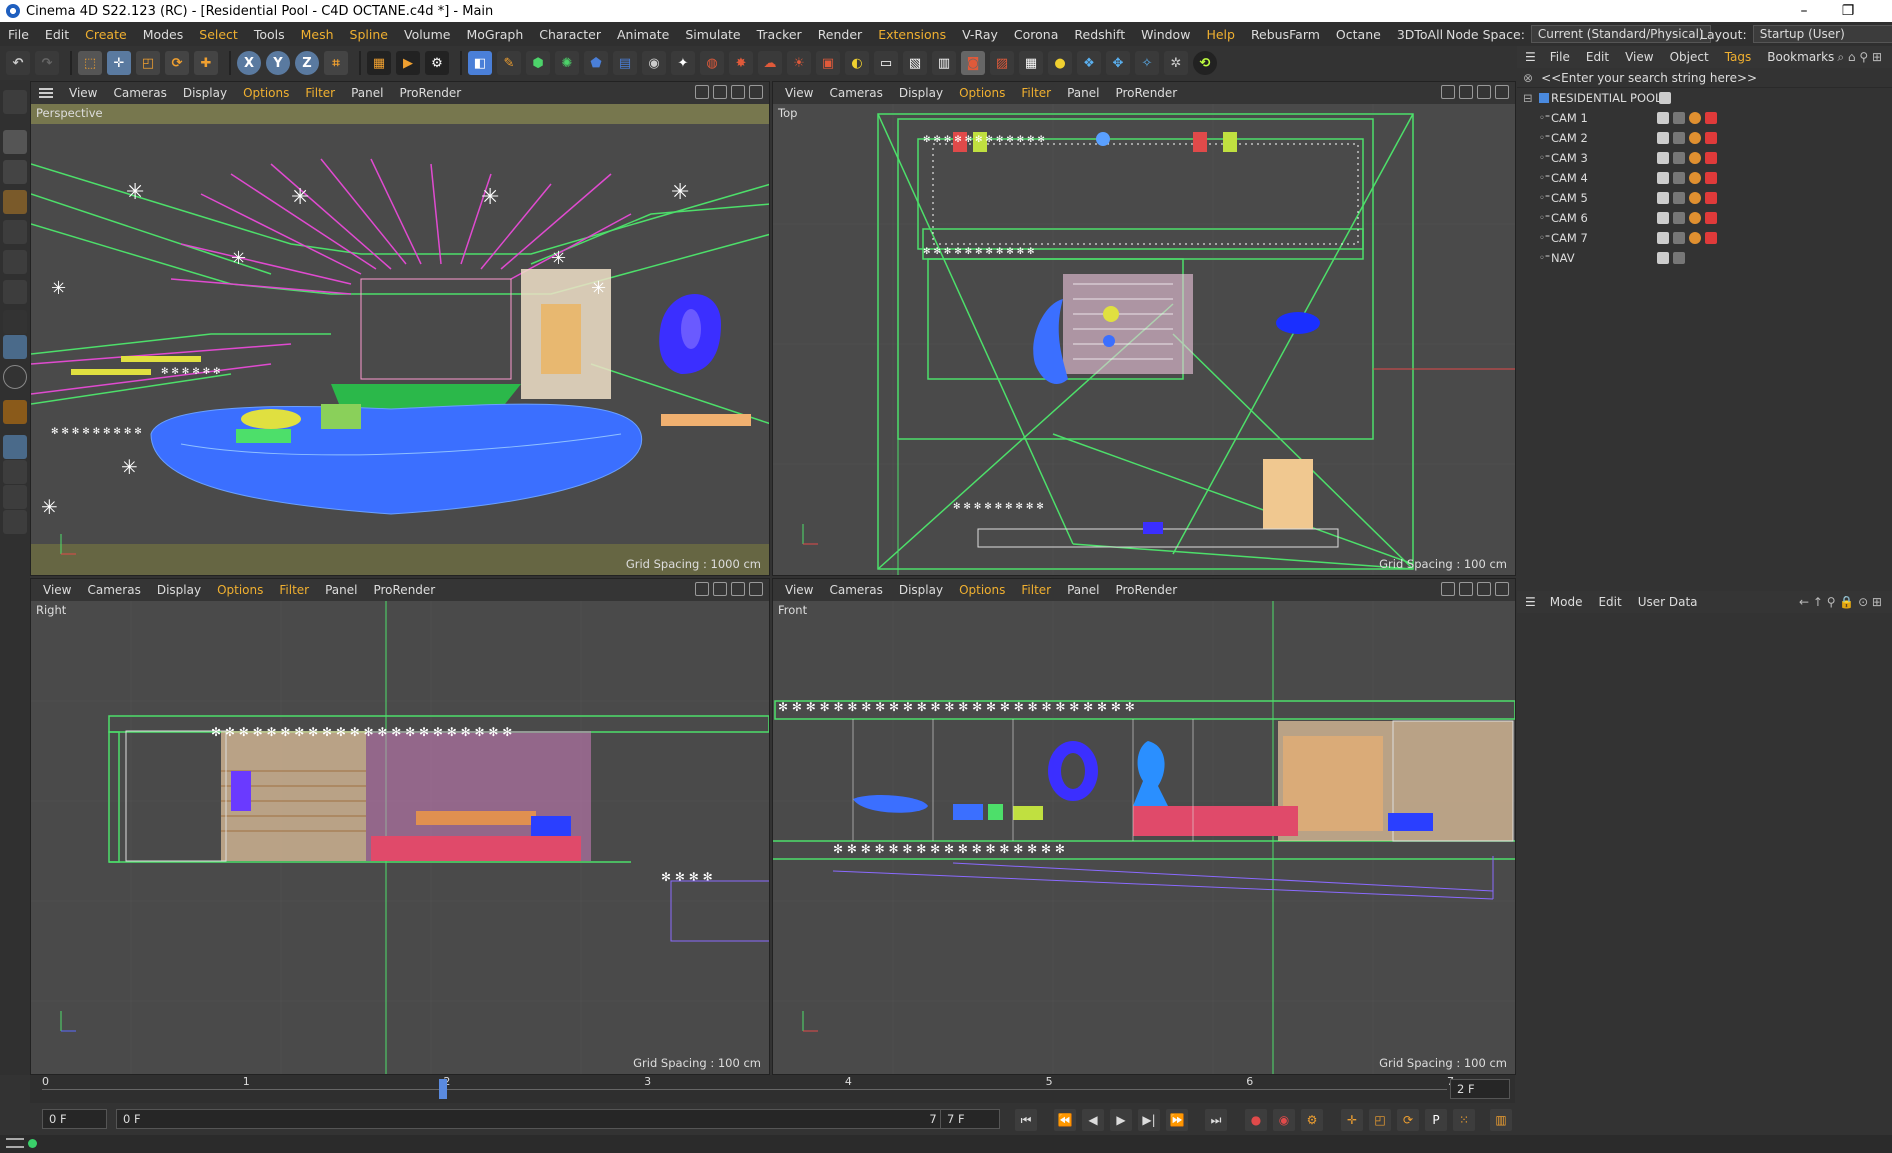 The height and width of the screenshot is (1153, 1892). What do you see at coordinates (712, 63) in the screenshot?
I see `octane-camera-icon: ◍` at bounding box center [712, 63].